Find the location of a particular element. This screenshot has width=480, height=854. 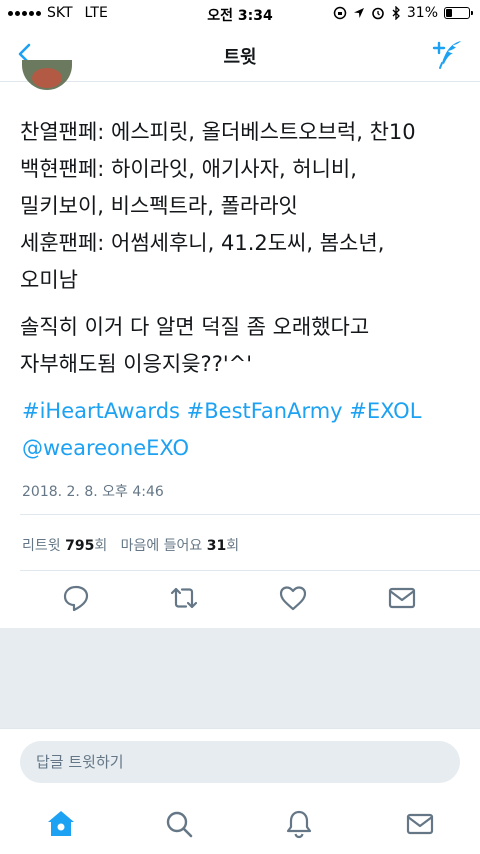

tweet-line: 솔직히 이거 다 알면 덕질 좀 오래했다고 is located at coordinates (195, 327).